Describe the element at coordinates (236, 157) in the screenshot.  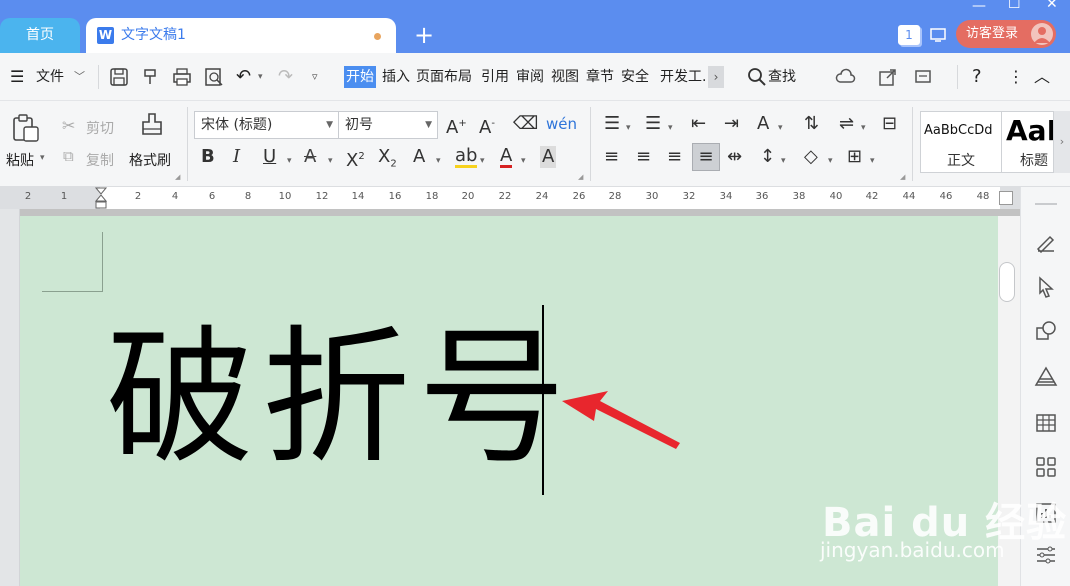
I see `italic-icon: I` at that location.